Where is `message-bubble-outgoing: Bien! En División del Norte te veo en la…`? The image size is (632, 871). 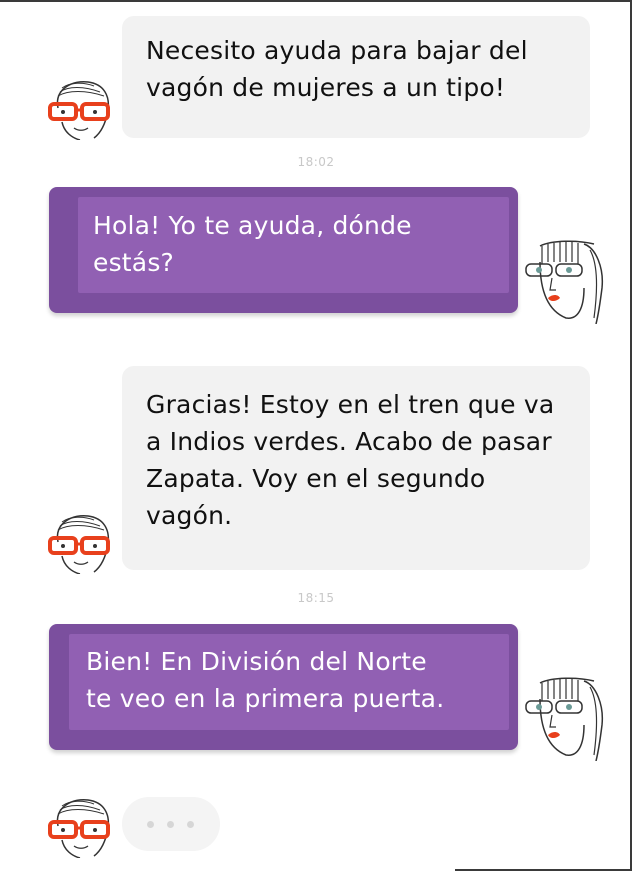
message-bubble-outgoing: Bien! En División del Norte te veo en la… is located at coordinates (283, 687).